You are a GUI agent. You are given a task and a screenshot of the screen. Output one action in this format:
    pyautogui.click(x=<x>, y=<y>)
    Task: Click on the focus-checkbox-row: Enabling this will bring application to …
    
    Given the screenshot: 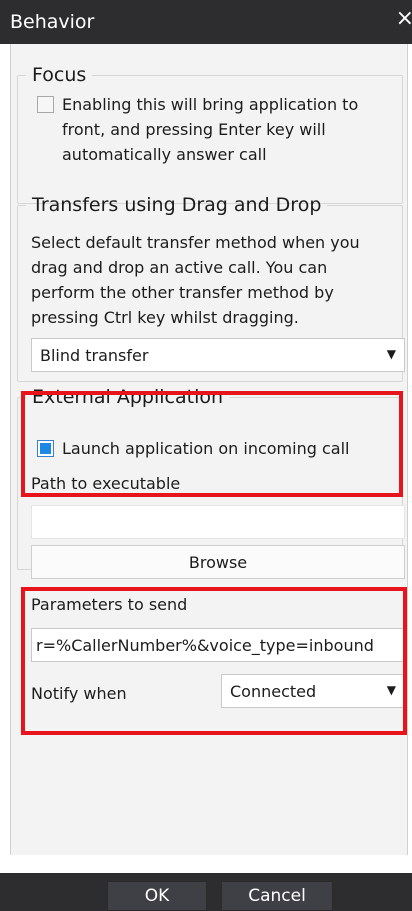 What is the action you would take?
    pyautogui.click(x=219, y=129)
    